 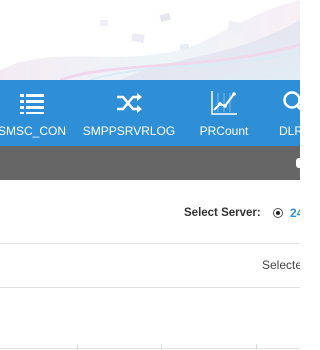 I want to click on selection-text: Selecte, so click(x=281, y=265).